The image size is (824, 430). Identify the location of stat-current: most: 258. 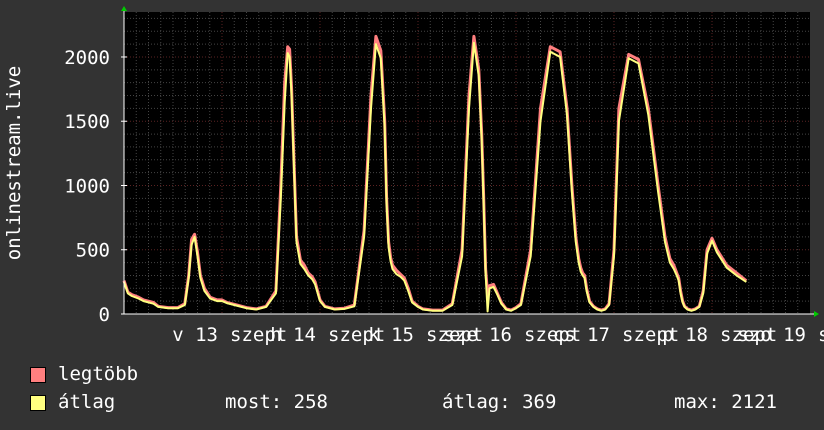
(276, 402).